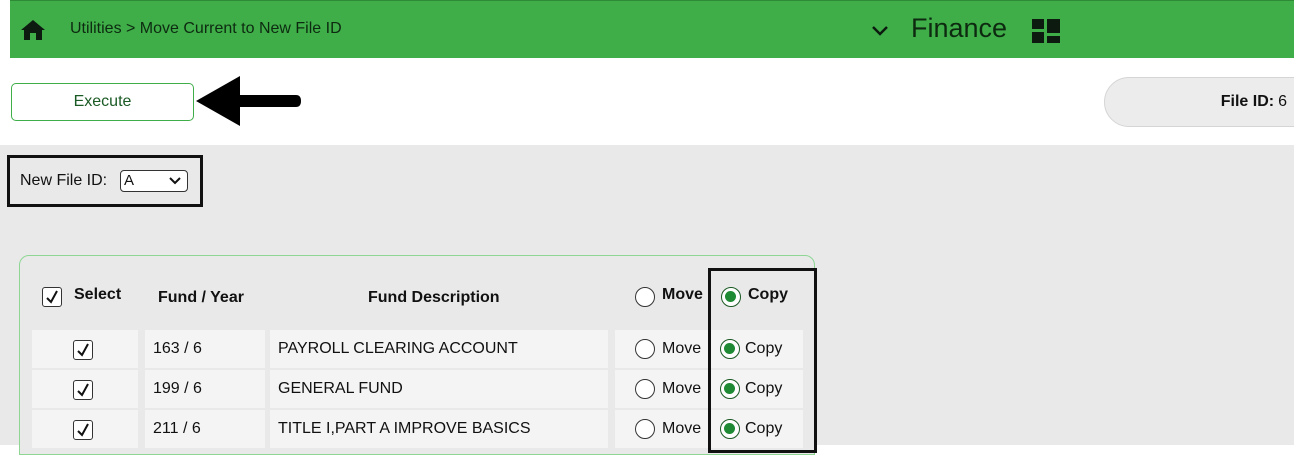 This screenshot has height=455, width=1294. Describe the element at coordinates (645, 297) in the screenshot. I see `move-all-radio` at that location.